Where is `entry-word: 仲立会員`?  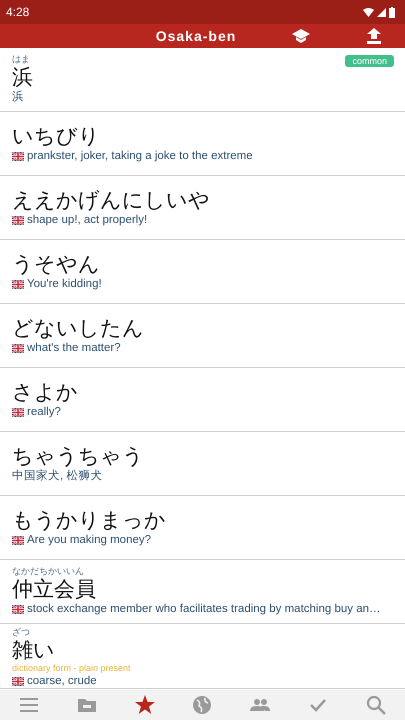
entry-word: 仲立会員 is located at coordinates (54, 589).